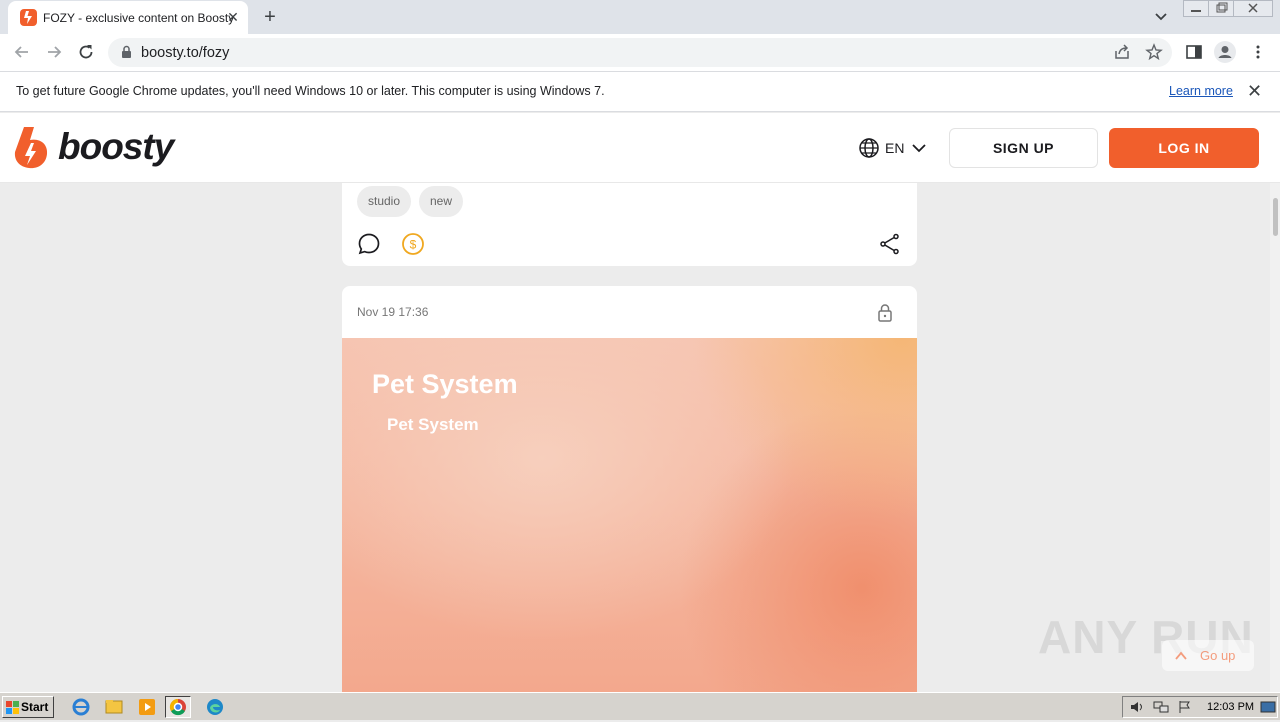 Image resolution: width=1280 pixels, height=722 pixels. What do you see at coordinates (441, 201) in the screenshot?
I see `post-tag: new` at bounding box center [441, 201].